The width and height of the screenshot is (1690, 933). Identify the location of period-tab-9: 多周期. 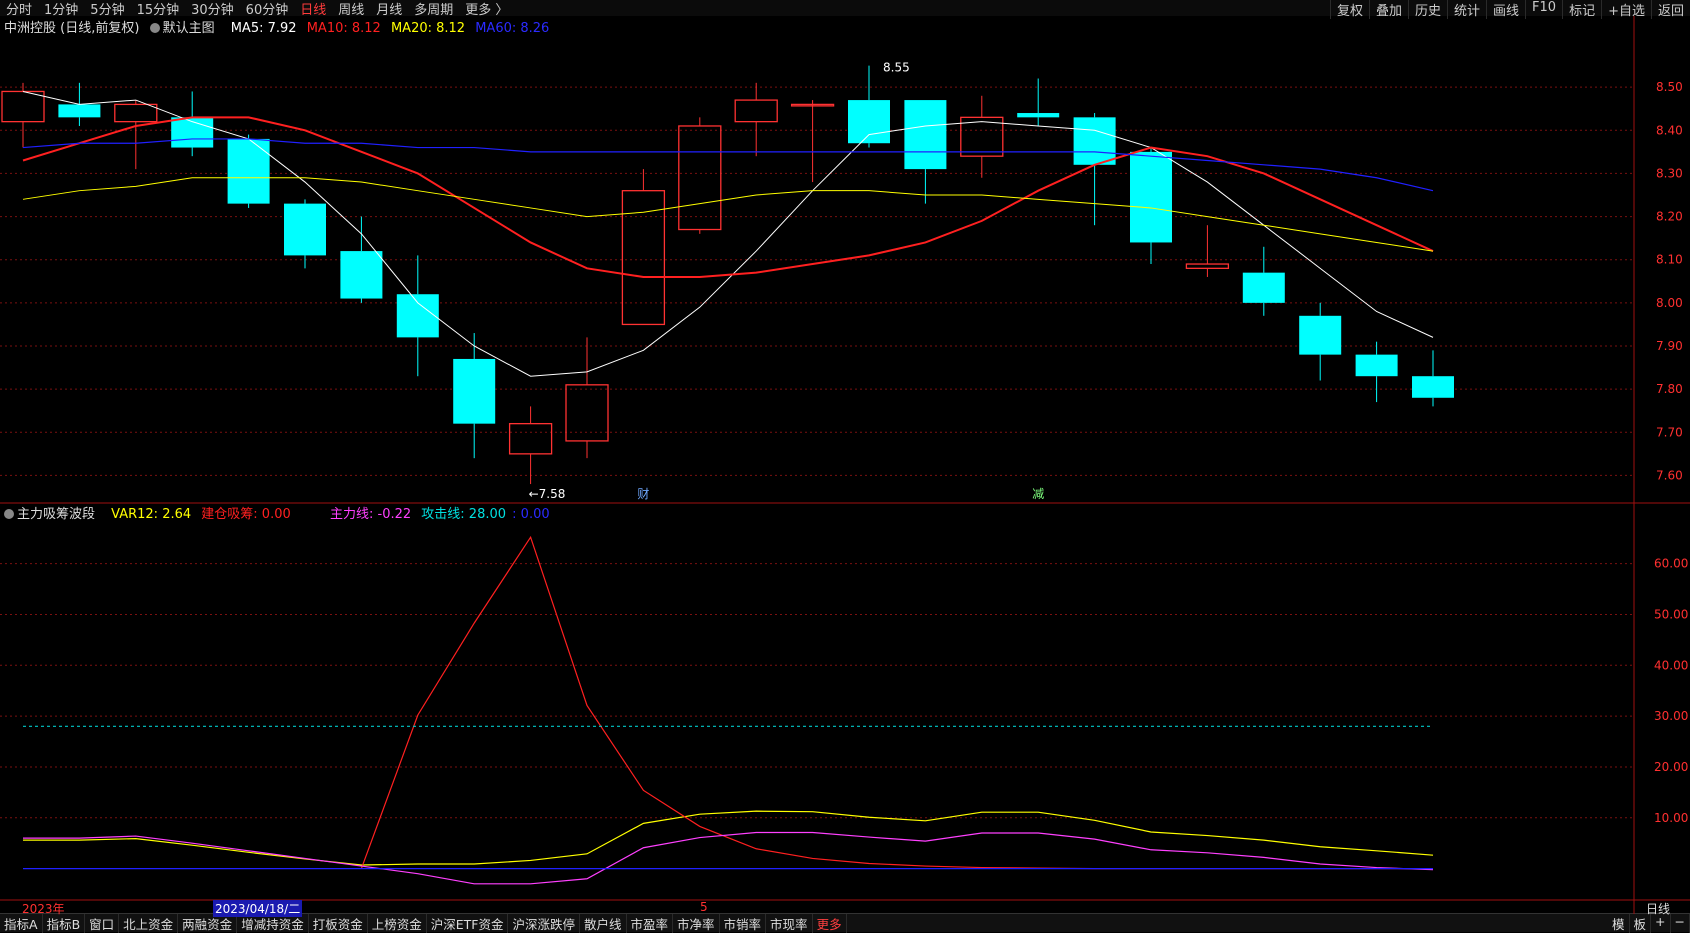
(433, 9).